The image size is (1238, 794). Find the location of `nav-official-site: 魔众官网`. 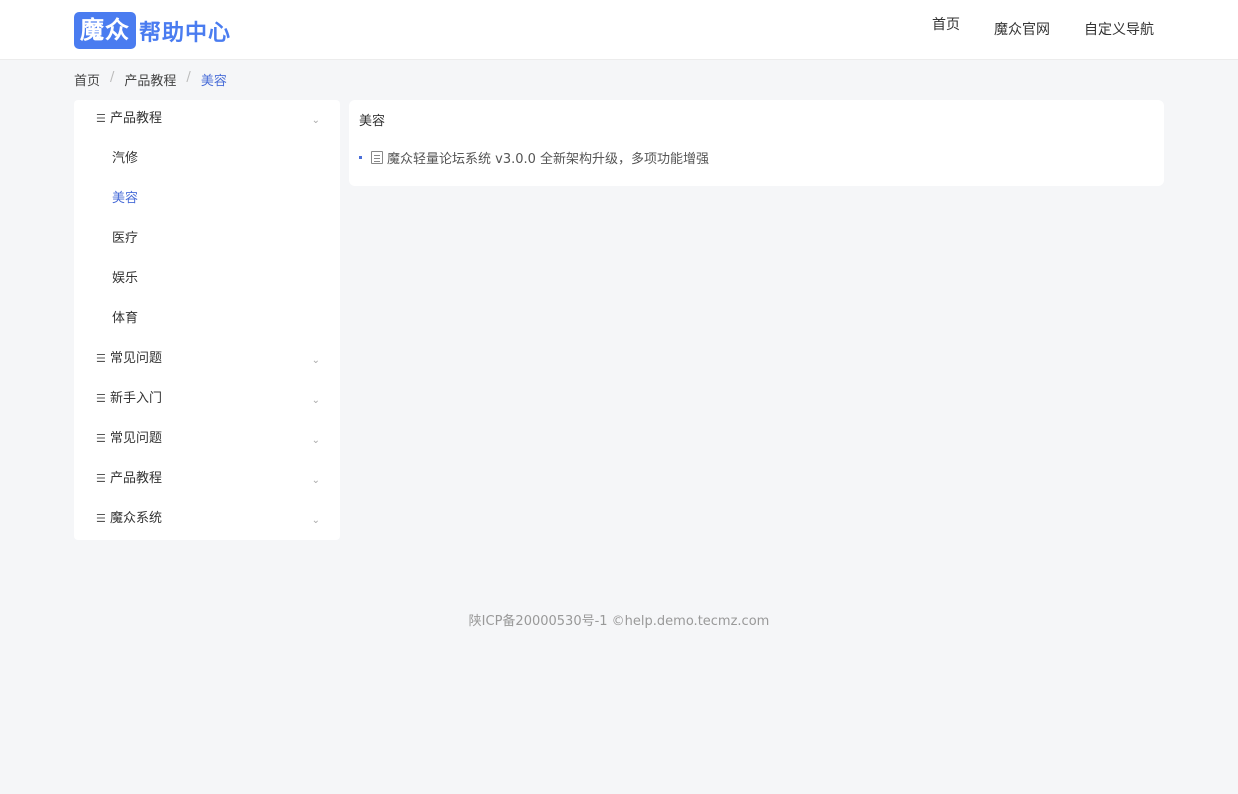

nav-official-site: 魔众官网 is located at coordinates (1022, 30).